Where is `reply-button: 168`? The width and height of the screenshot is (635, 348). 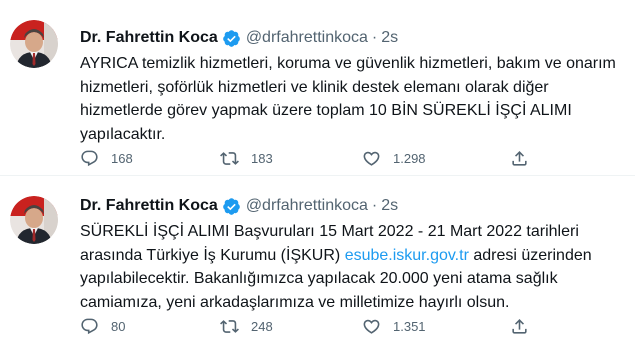
reply-button: 168 is located at coordinates (106, 158).